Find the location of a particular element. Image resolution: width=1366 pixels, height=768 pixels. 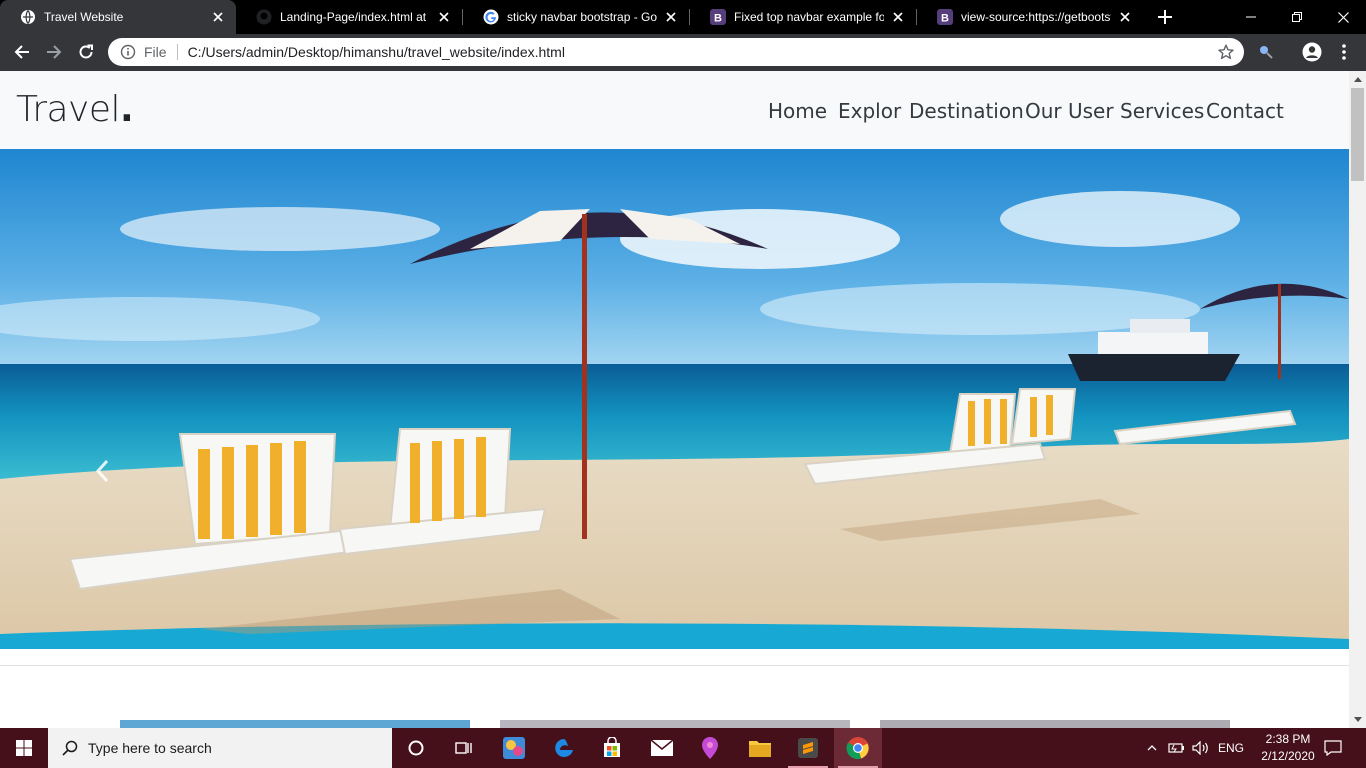

close-window-button is located at coordinates (1343, 17).